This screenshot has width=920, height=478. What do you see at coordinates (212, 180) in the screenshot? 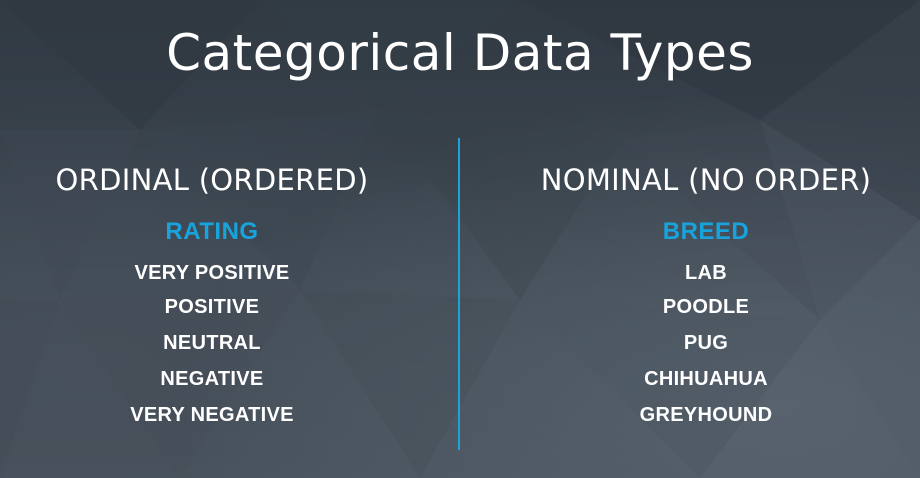
I see `ordinal-heading: ORDINAL (ORDERED)` at bounding box center [212, 180].